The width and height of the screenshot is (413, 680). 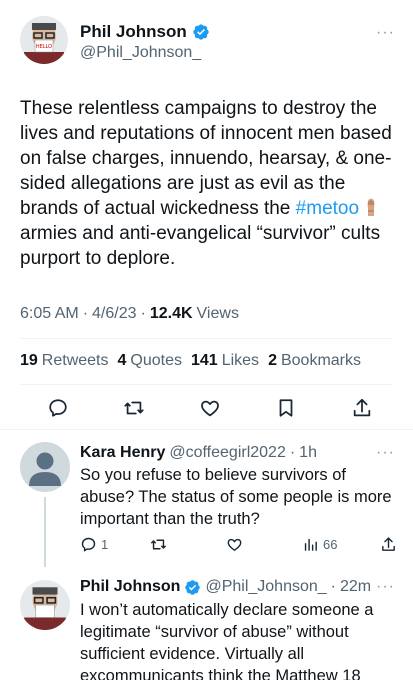 What do you see at coordinates (44, 47) in the screenshot?
I see `svg-text: HELLO` at bounding box center [44, 47].